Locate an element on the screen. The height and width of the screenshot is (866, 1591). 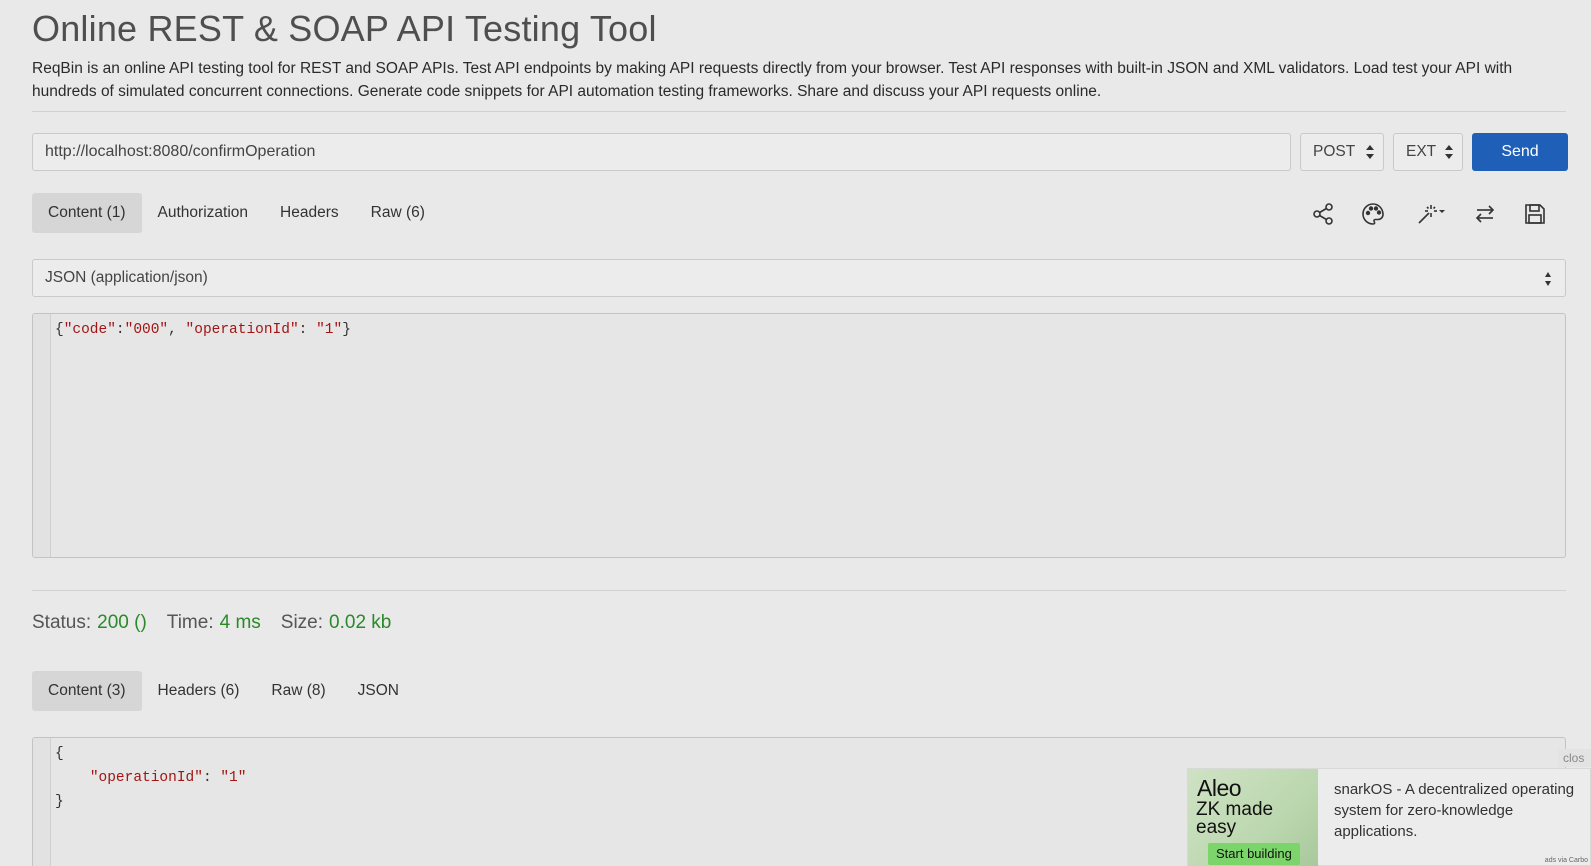
request-body-code: {"code":"000", "operationId": "1"} is located at coordinates (203, 330).